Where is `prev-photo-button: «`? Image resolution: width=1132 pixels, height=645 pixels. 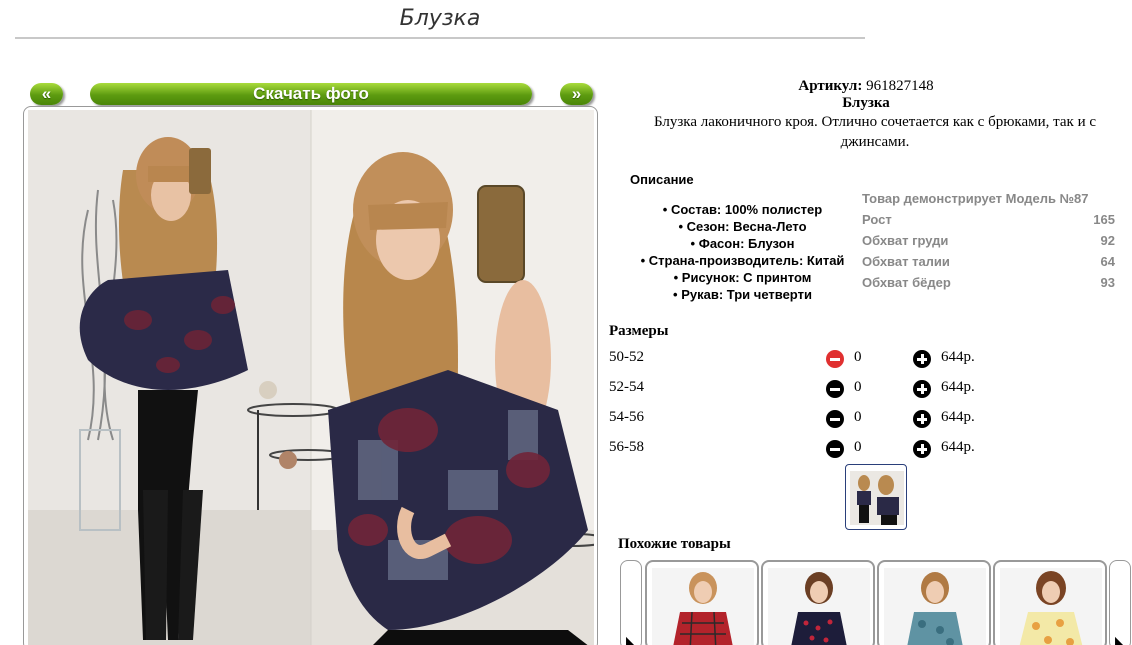 prev-photo-button: « is located at coordinates (46, 94).